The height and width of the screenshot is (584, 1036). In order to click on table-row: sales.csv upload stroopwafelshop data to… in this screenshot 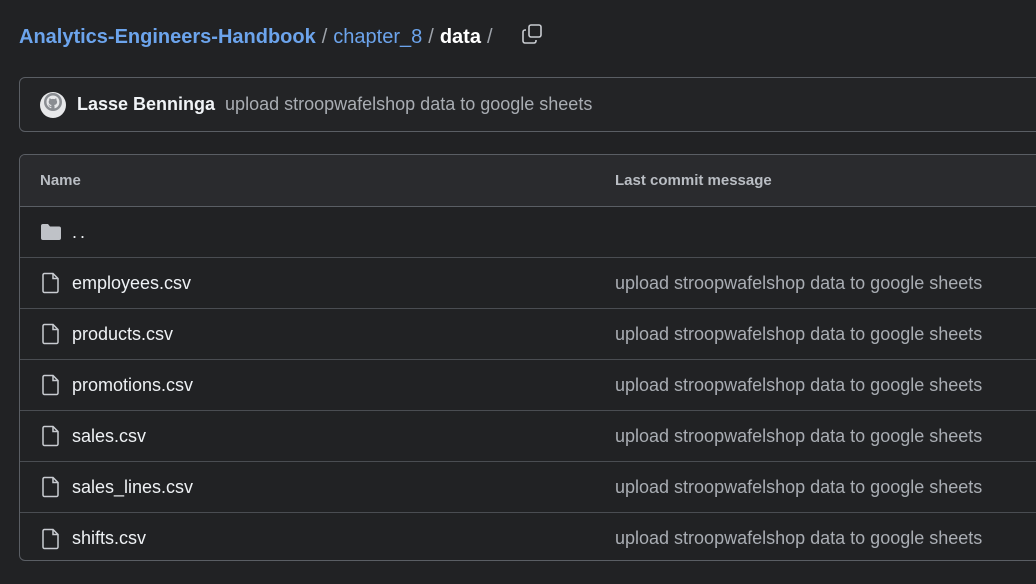, I will do `click(528, 436)`.